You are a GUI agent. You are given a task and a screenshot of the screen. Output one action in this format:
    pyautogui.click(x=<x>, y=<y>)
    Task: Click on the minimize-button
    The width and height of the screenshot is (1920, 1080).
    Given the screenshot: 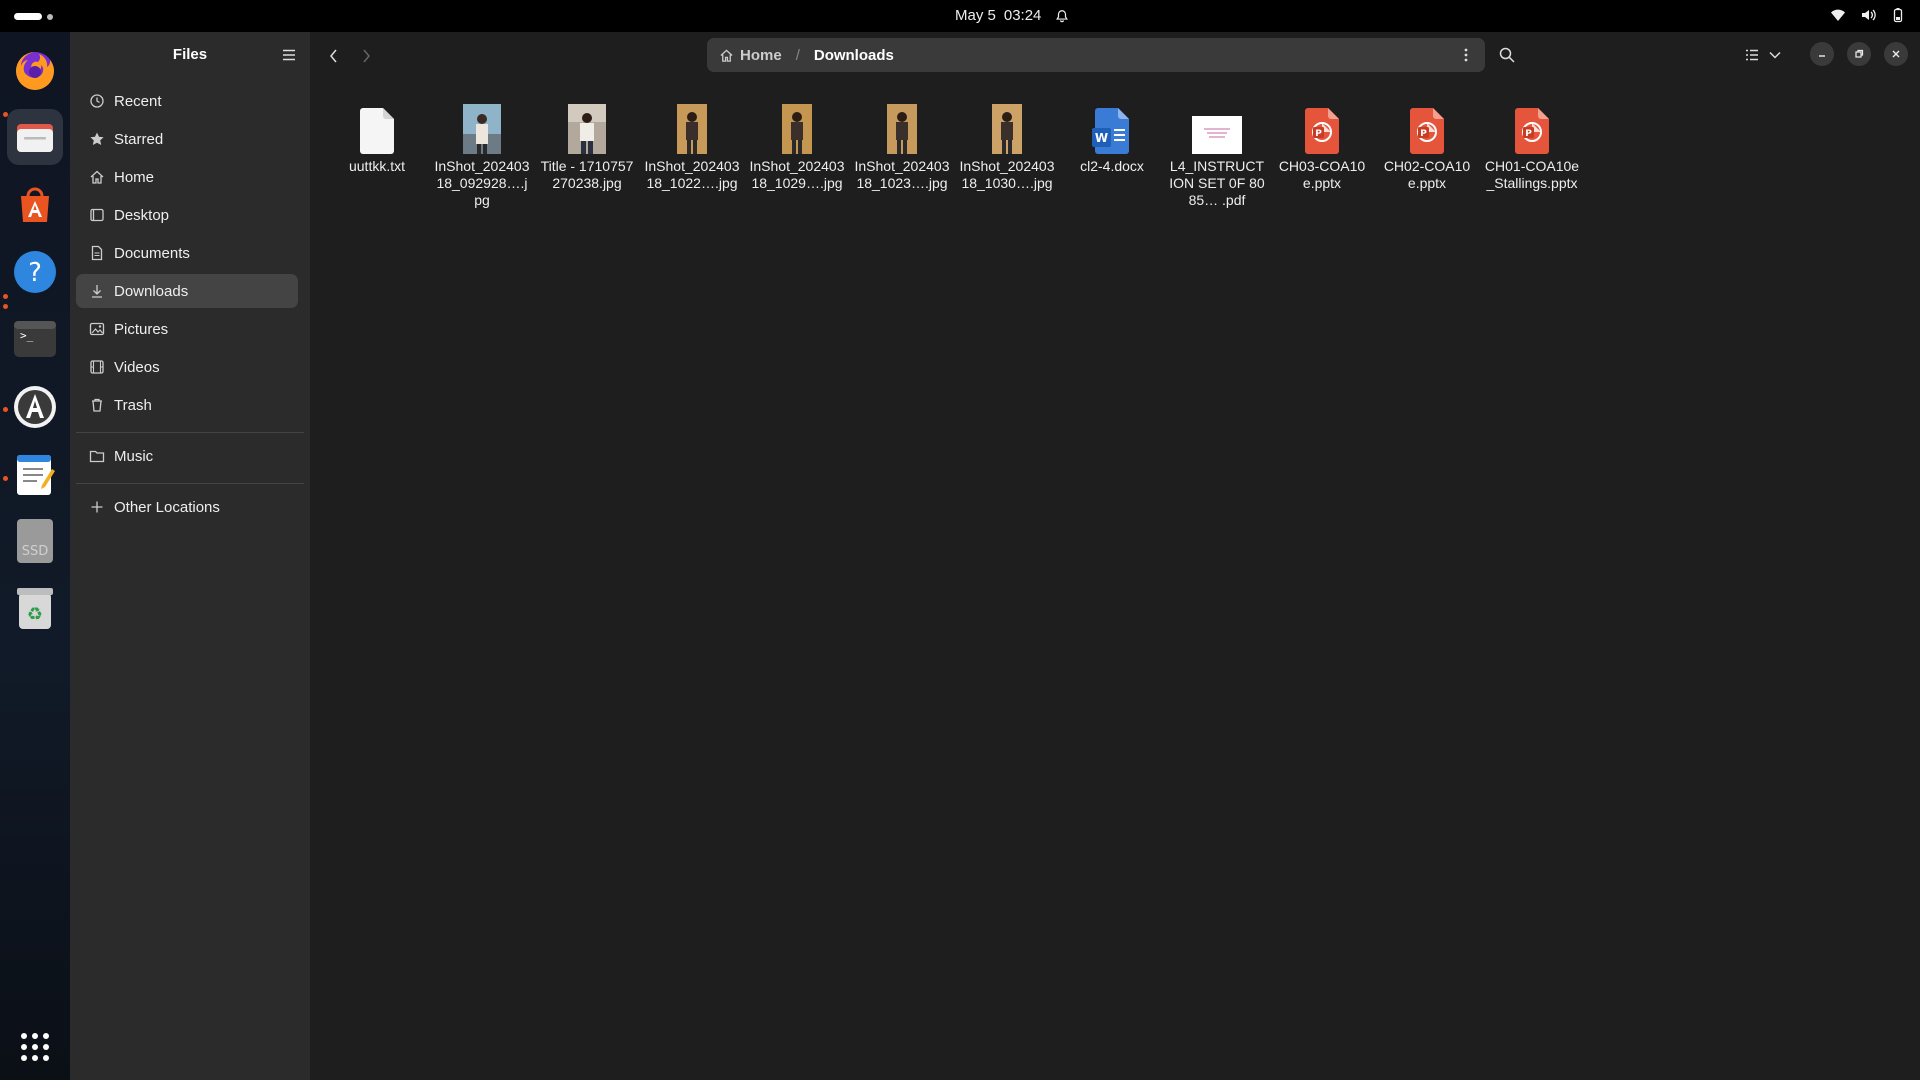 What is the action you would take?
    pyautogui.click(x=1822, y=54)
    